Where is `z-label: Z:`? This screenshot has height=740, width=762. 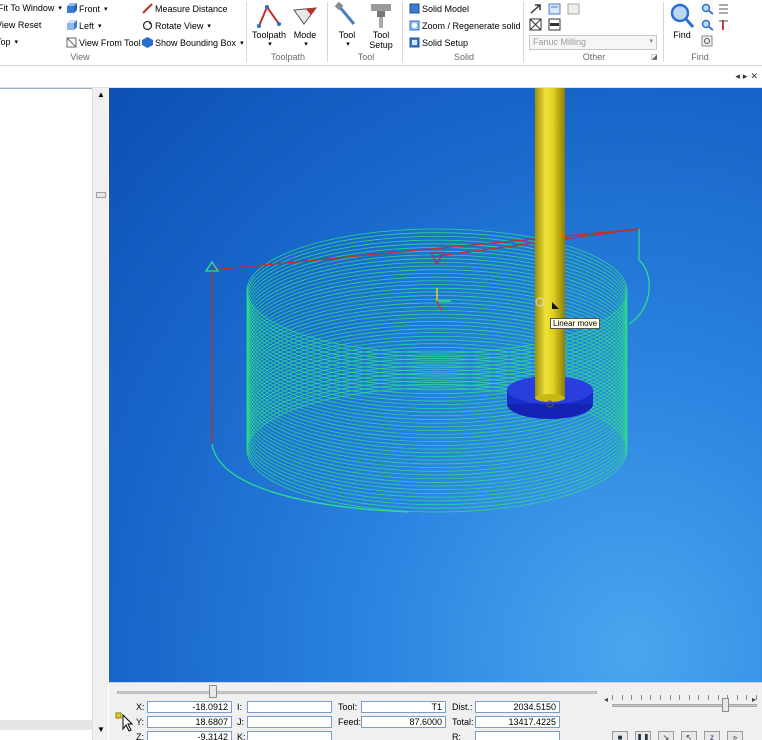
z-label: Z: is located at coordinates (140, 736).